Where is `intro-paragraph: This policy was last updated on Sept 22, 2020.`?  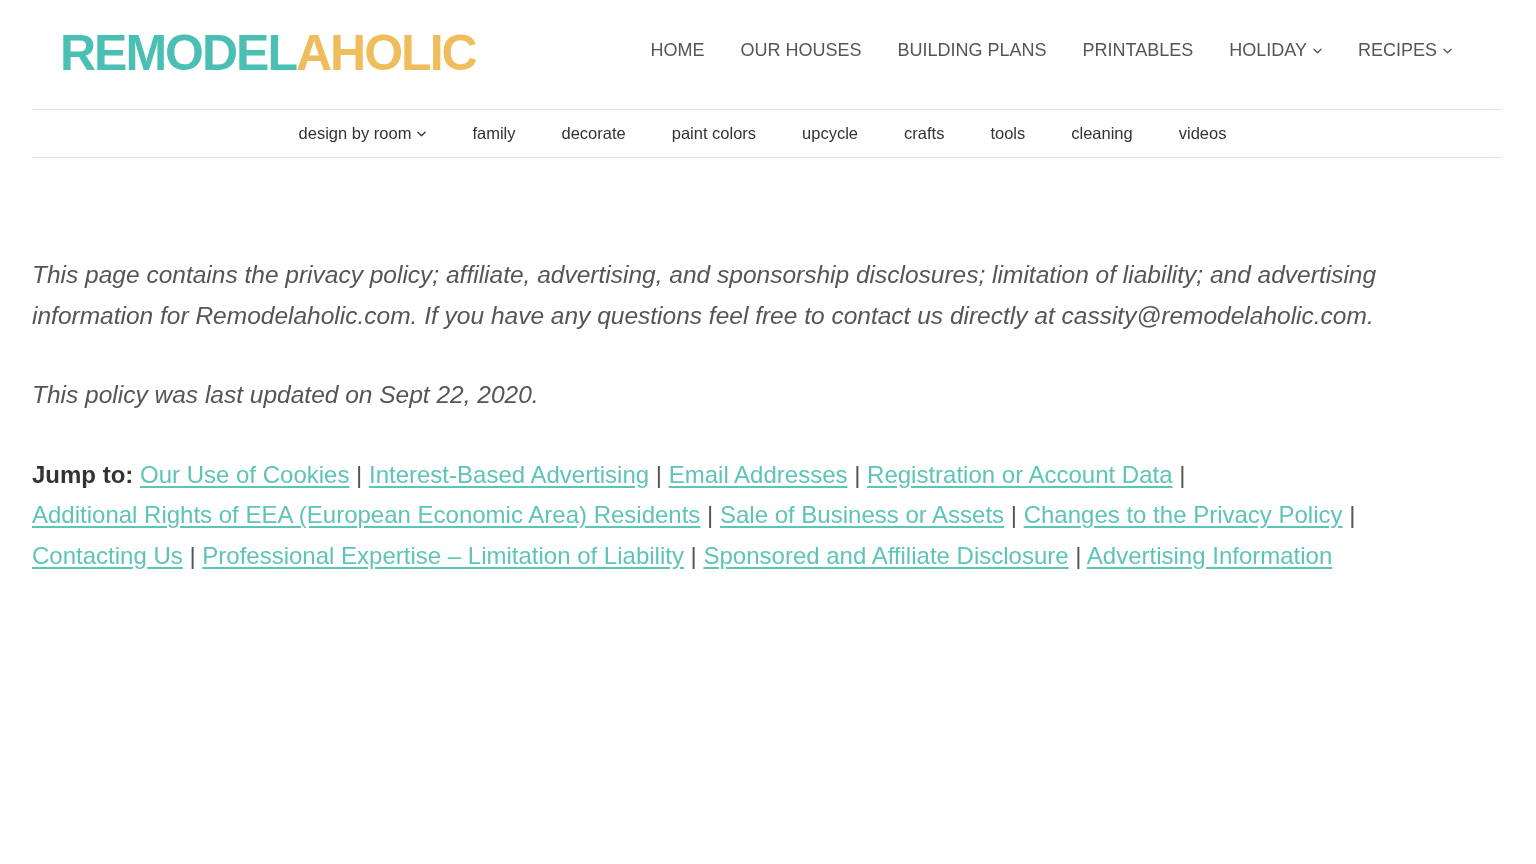
intro-paragraph: This policy was last updated on Sept 22, 2020. is located at coordinates (286, 395).